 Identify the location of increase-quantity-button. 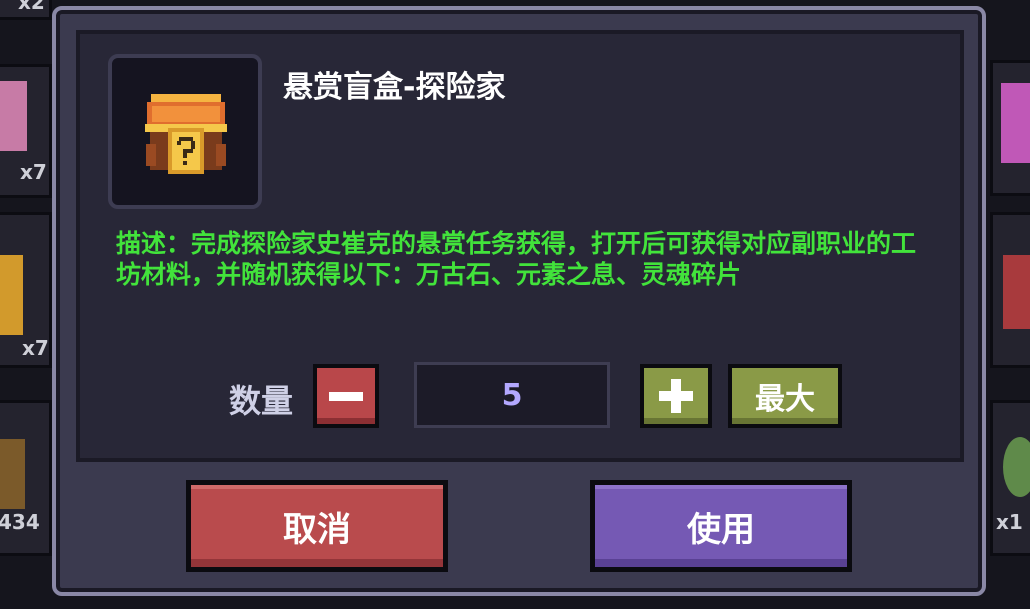
(676, 396).